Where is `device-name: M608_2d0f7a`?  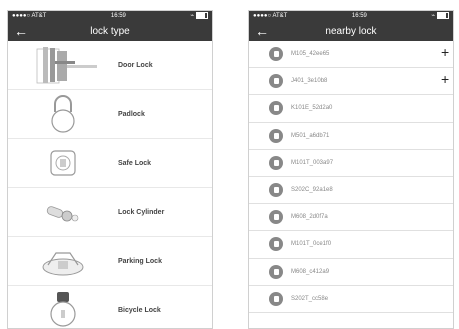
device-name: M608_2d0f7a is located at coordinates (309, 217).